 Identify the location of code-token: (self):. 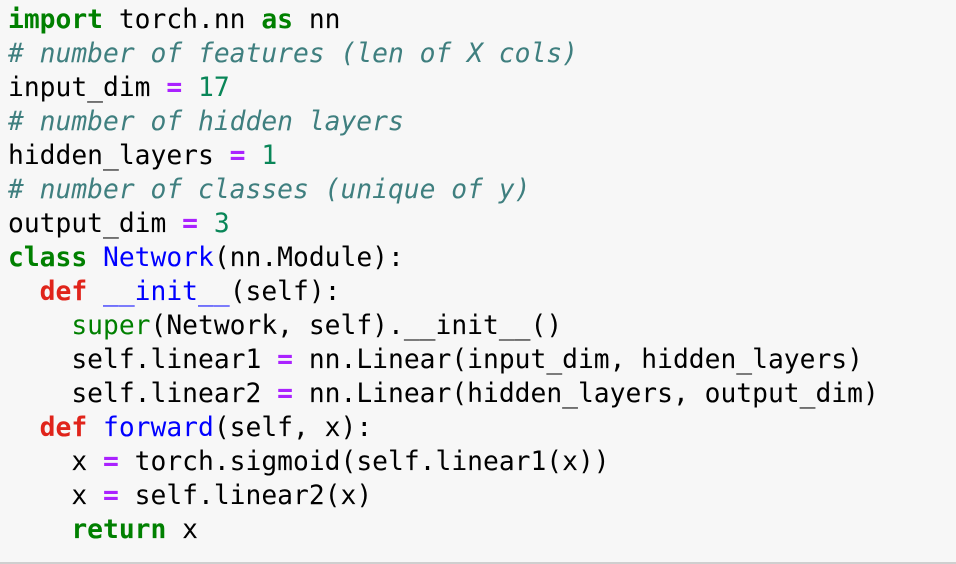
(285, 292).